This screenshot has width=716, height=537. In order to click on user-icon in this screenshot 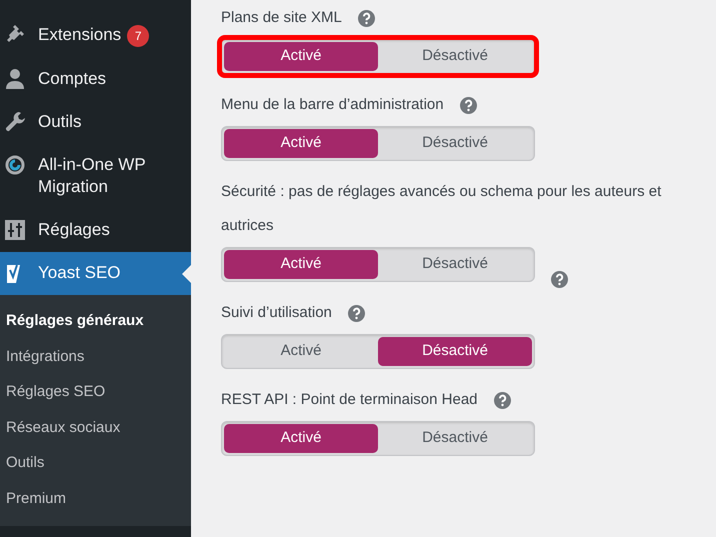, I will do `click(15, 79)`.